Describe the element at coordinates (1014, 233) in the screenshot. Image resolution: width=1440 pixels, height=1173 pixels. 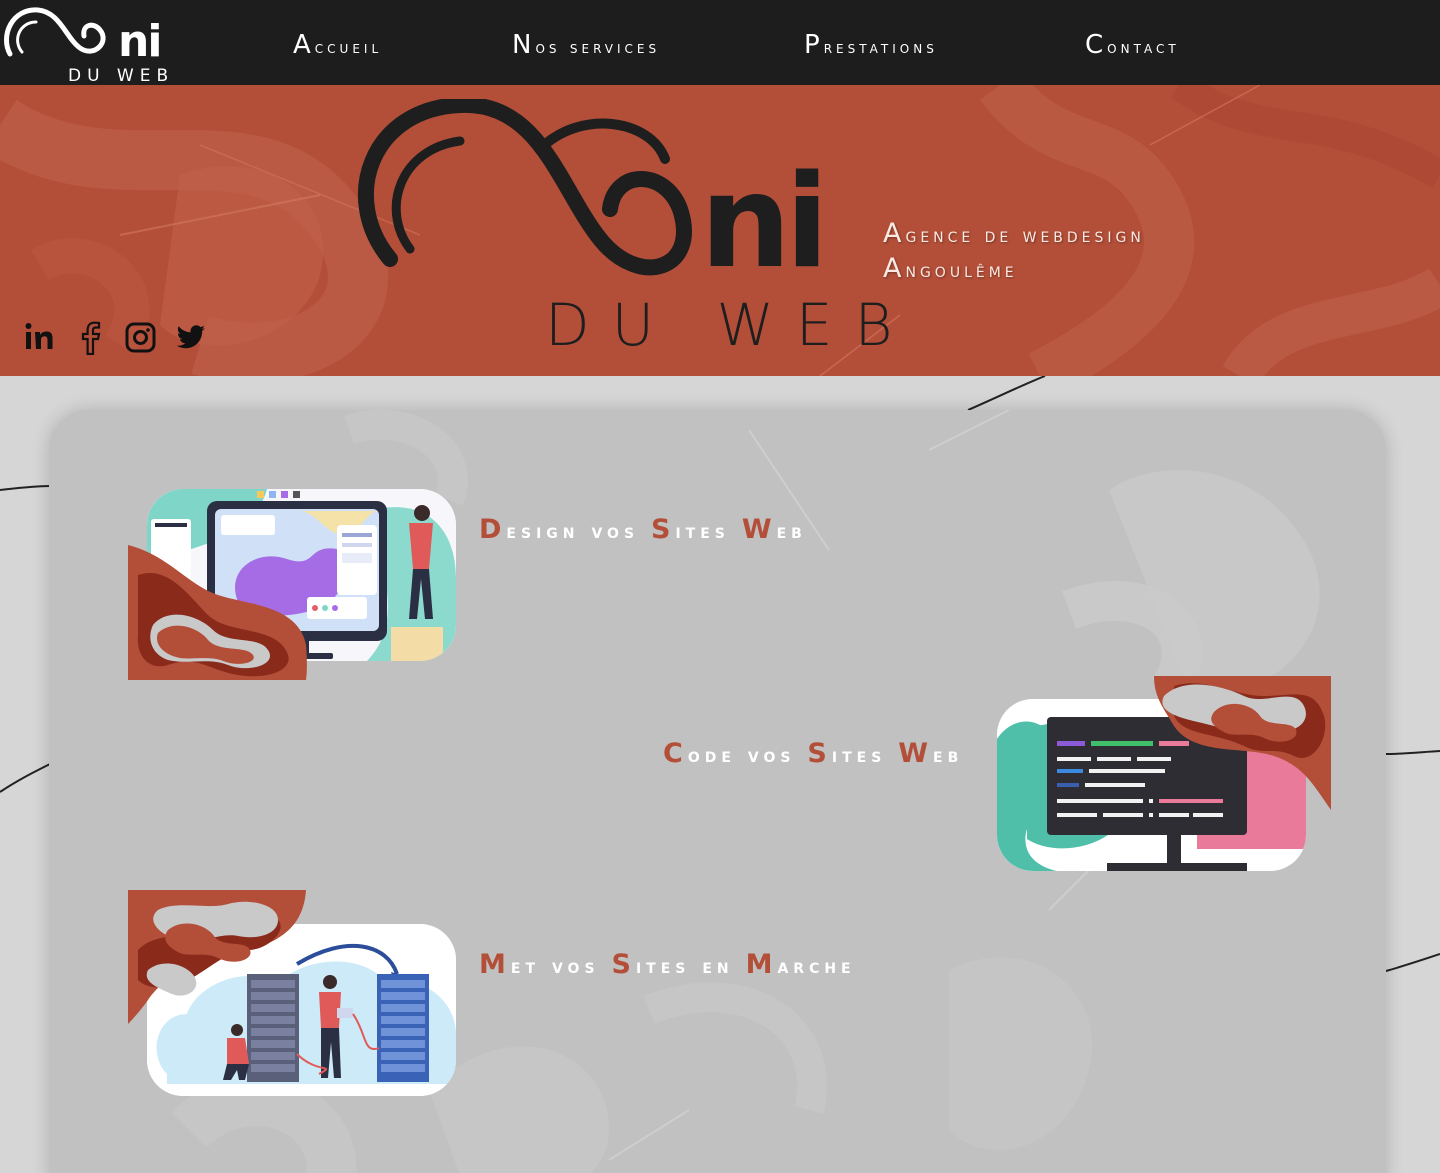
I see `tagline-line-1: Agence de webdesign` at that location.